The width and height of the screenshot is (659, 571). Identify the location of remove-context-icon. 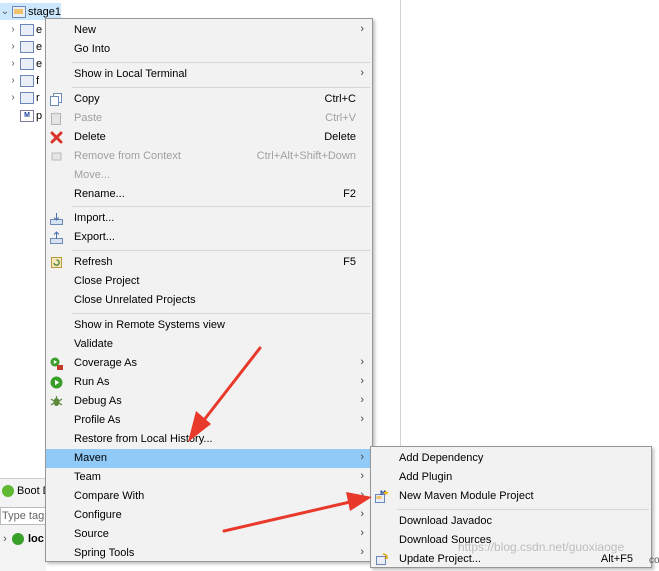
(56, 156).